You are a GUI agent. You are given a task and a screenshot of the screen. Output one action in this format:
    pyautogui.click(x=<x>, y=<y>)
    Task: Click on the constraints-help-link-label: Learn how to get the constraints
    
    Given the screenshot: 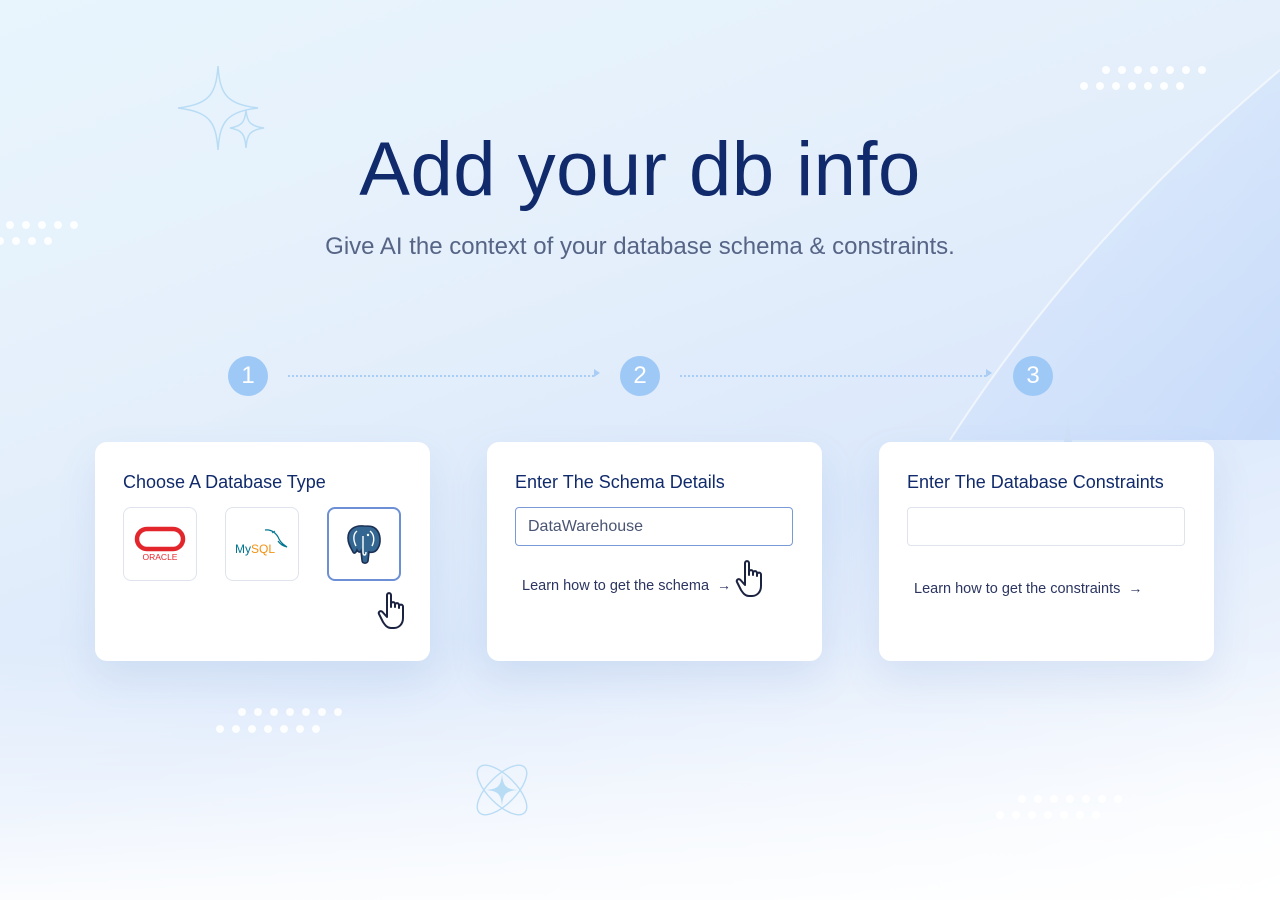 What is the action you would take?
    pyautogui.click(x=1017, y=589)
    